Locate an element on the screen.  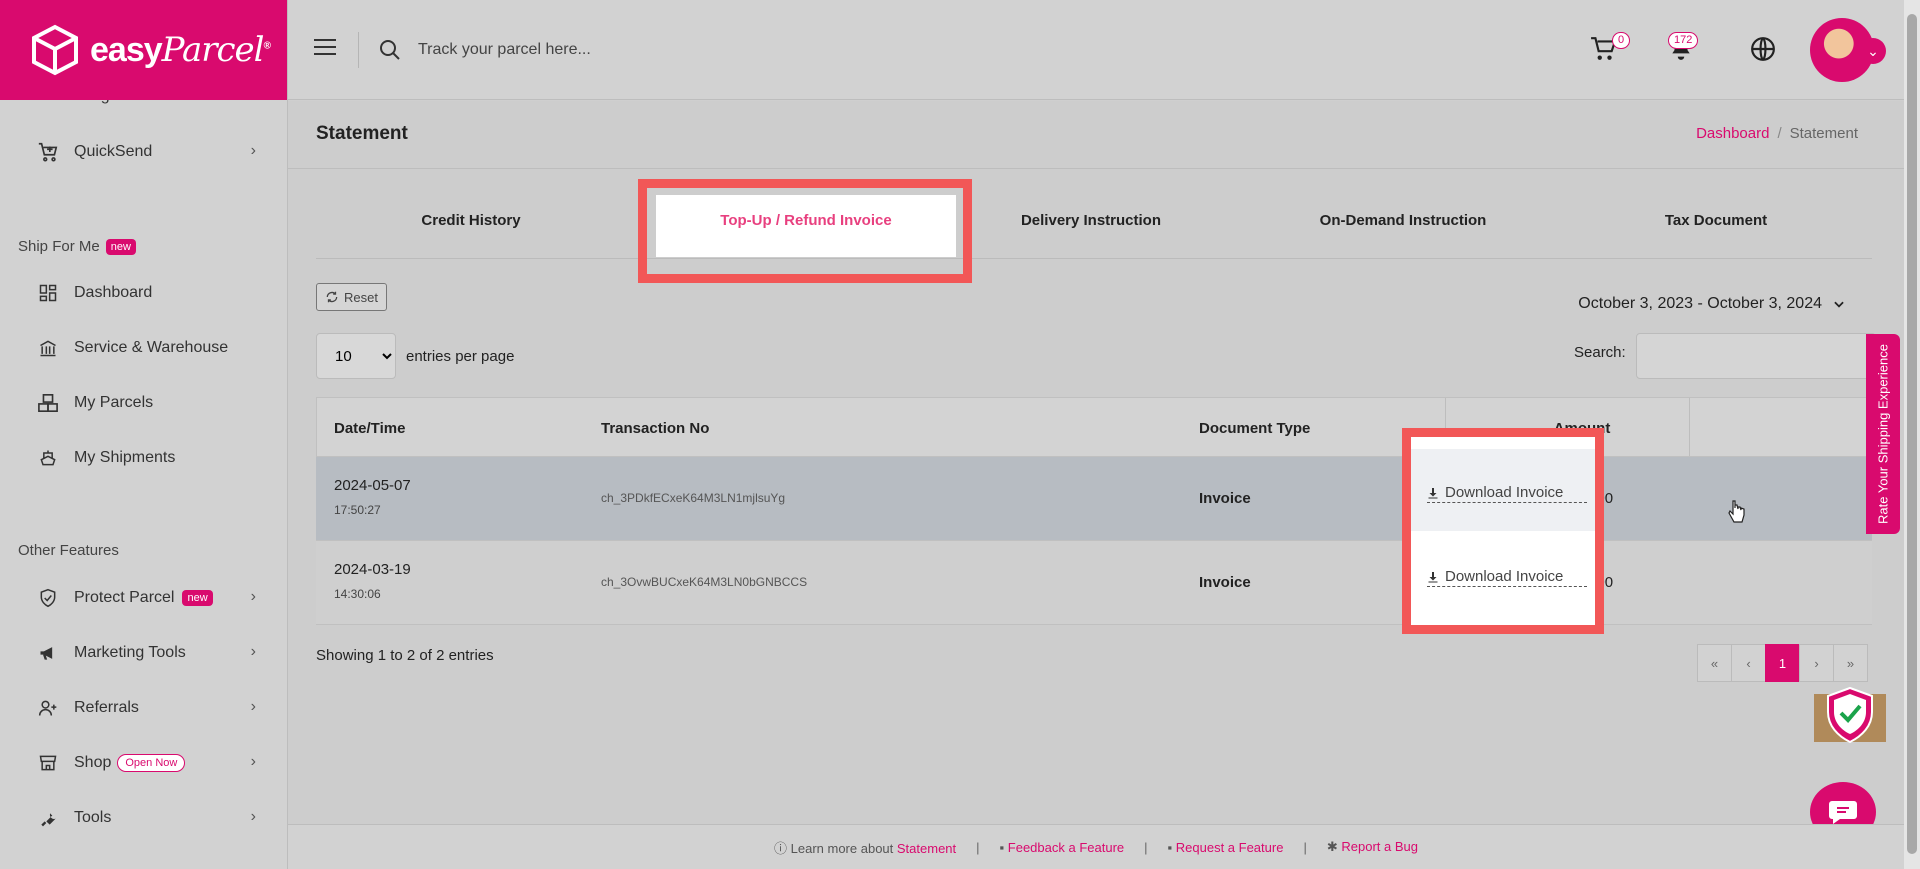
page-last-button: » is located at coordinates (1850, 663).